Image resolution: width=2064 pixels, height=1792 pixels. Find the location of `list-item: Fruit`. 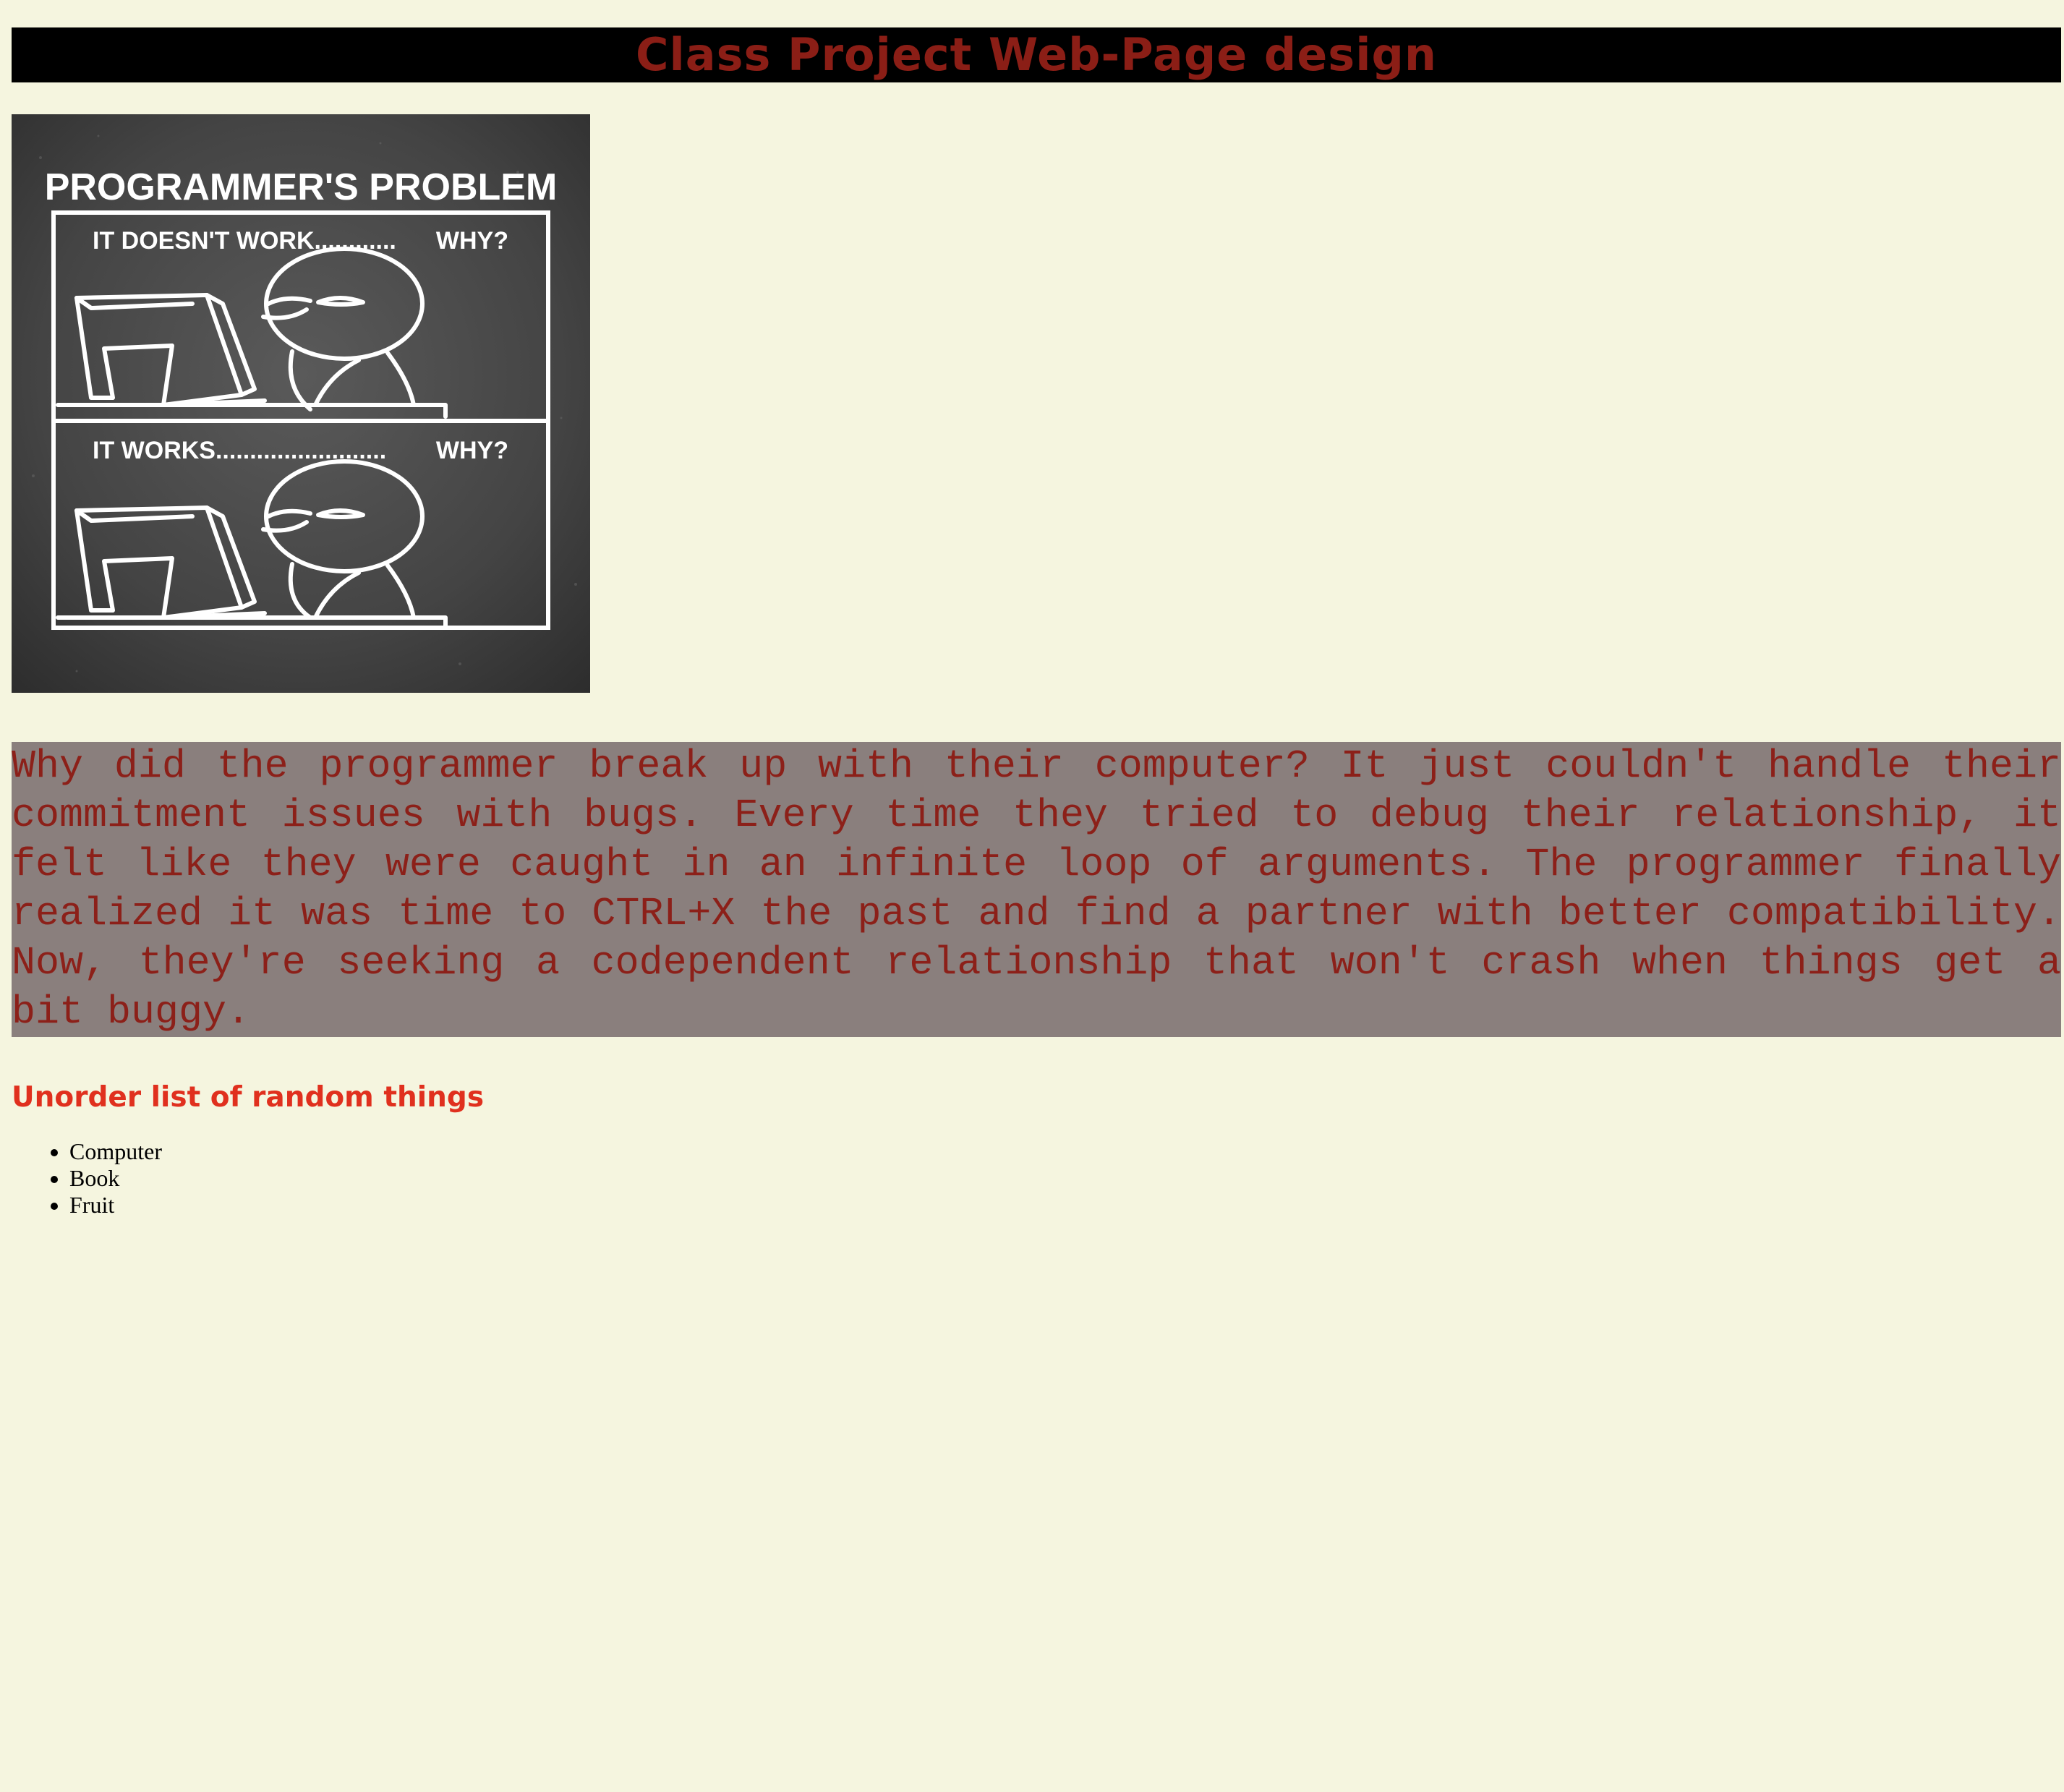

list-item: Fruit is located at coordinates (115, 1205).